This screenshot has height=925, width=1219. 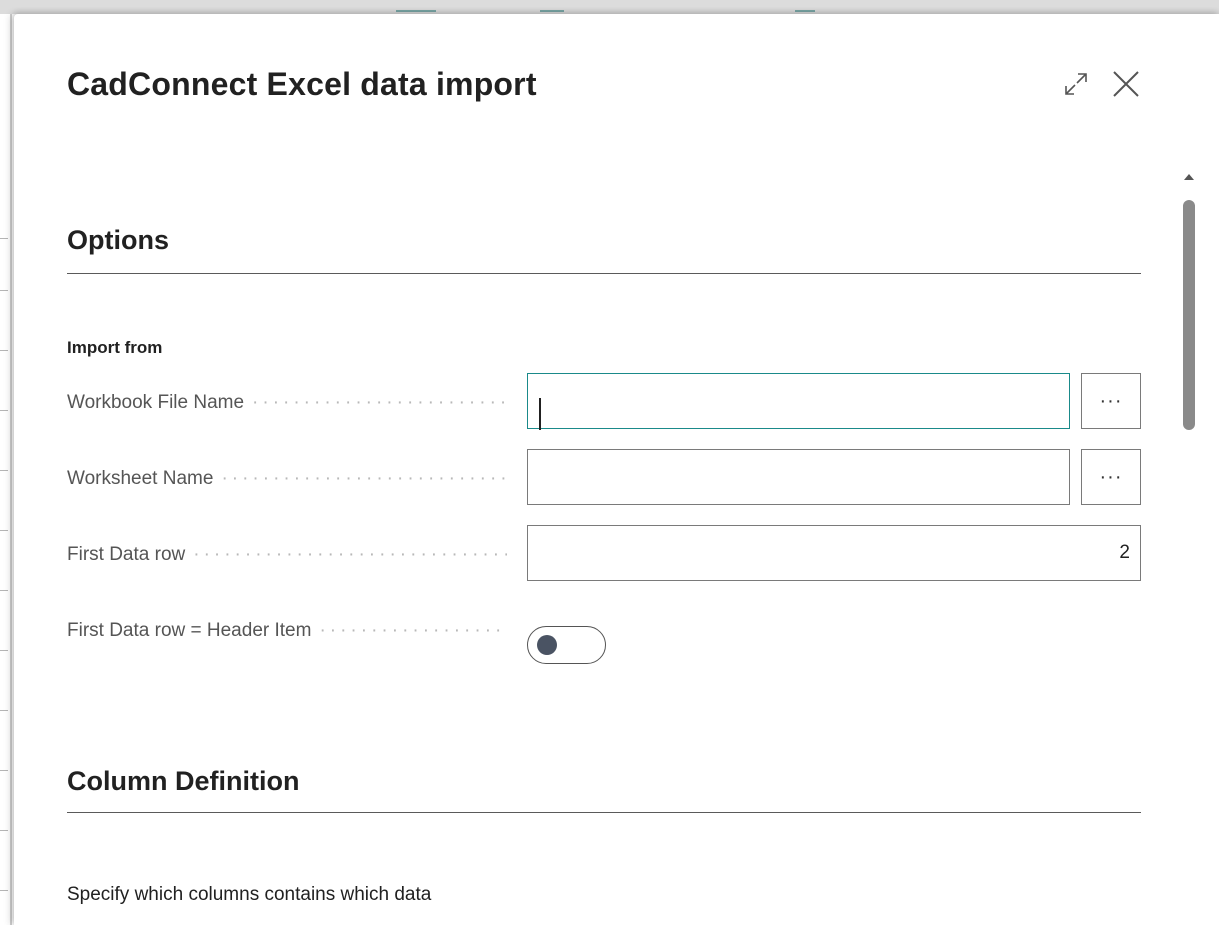 What do you see at coordinates (604, 273) in the screenshot?
I see `options-section-divider` at bounding box center [604, 273].